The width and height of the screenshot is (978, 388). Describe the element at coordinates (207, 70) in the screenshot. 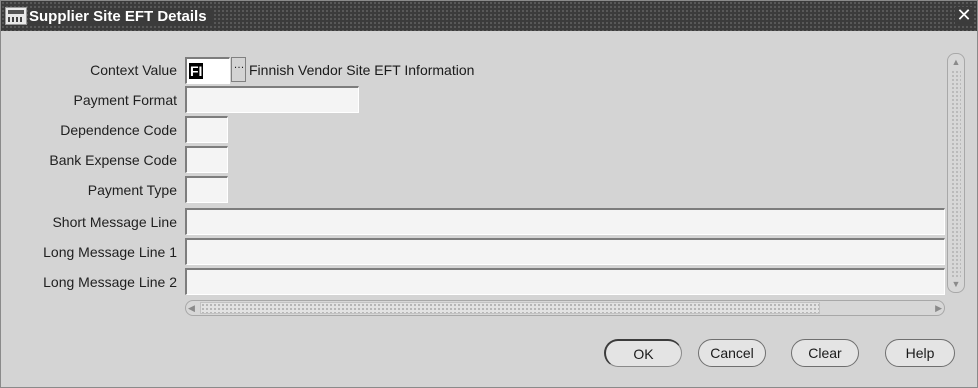

I see `context-value-field: FI` at that location.